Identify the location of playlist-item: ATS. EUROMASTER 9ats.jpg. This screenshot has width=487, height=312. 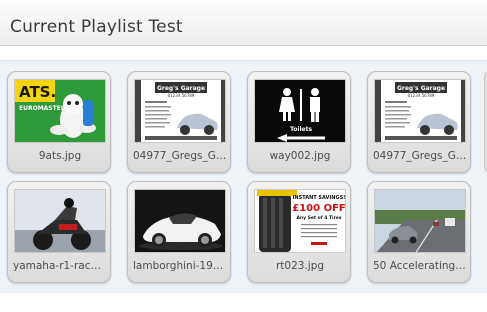
(59, 122).